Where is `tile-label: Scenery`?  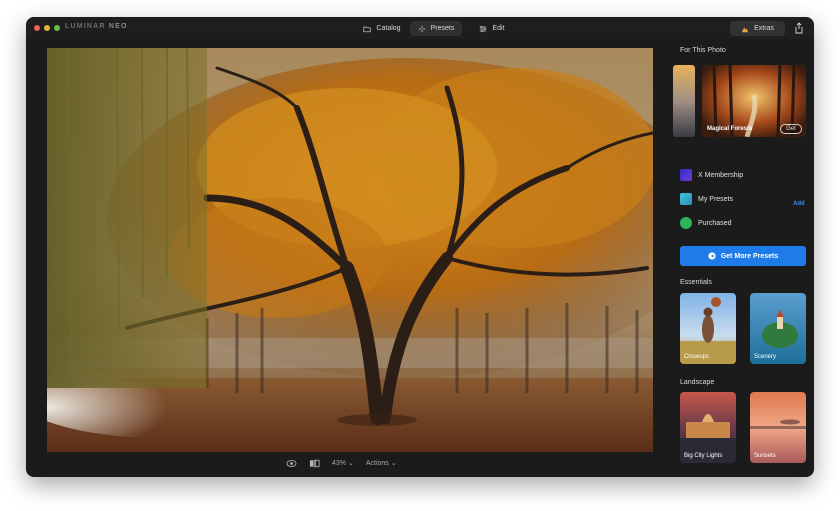
tile-label: Scenery is located at coordinates (765, 357).